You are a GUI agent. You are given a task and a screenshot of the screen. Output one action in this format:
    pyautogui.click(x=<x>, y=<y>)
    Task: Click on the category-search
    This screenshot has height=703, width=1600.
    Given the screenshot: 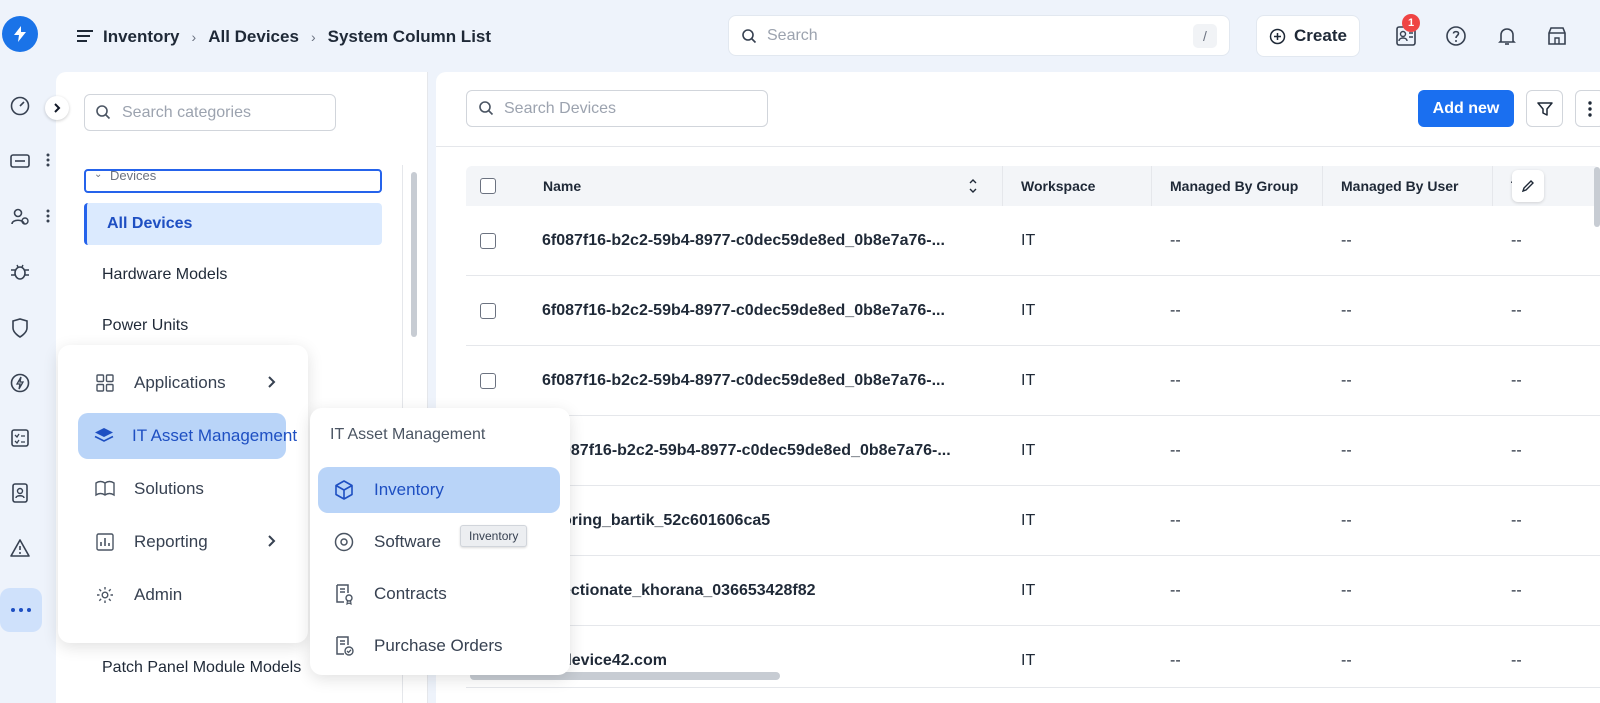 What is the action you would take?
    pyautogui.click(x=210, y=112)
    